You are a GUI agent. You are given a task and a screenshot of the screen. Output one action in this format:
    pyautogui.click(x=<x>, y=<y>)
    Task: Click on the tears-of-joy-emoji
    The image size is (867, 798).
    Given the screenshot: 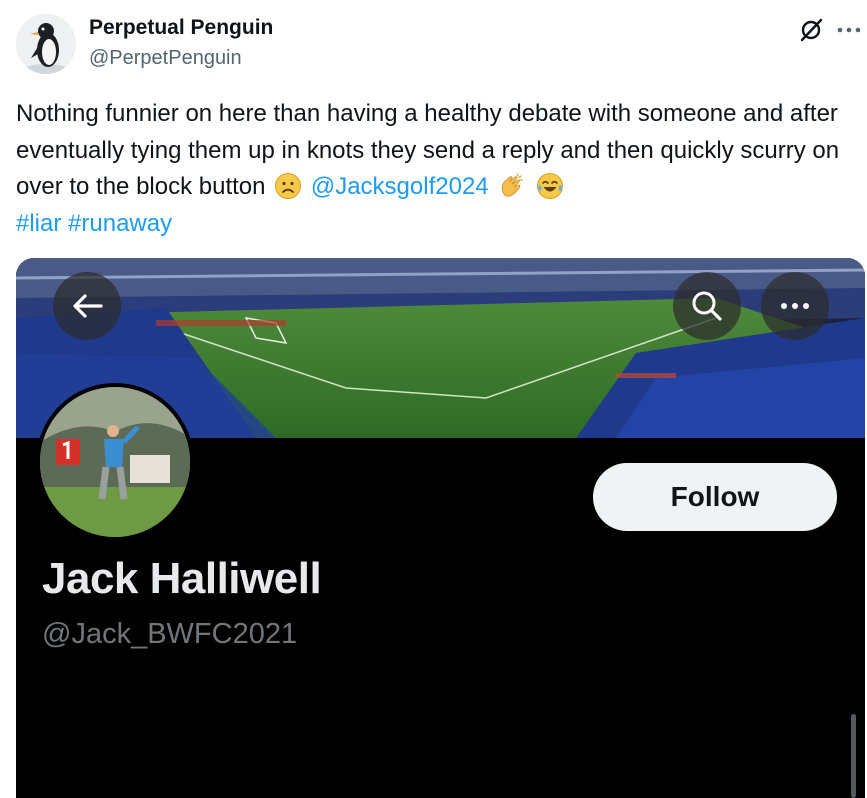 What is the action you would take?
    pyautogui.click(x=550, y=186)
    